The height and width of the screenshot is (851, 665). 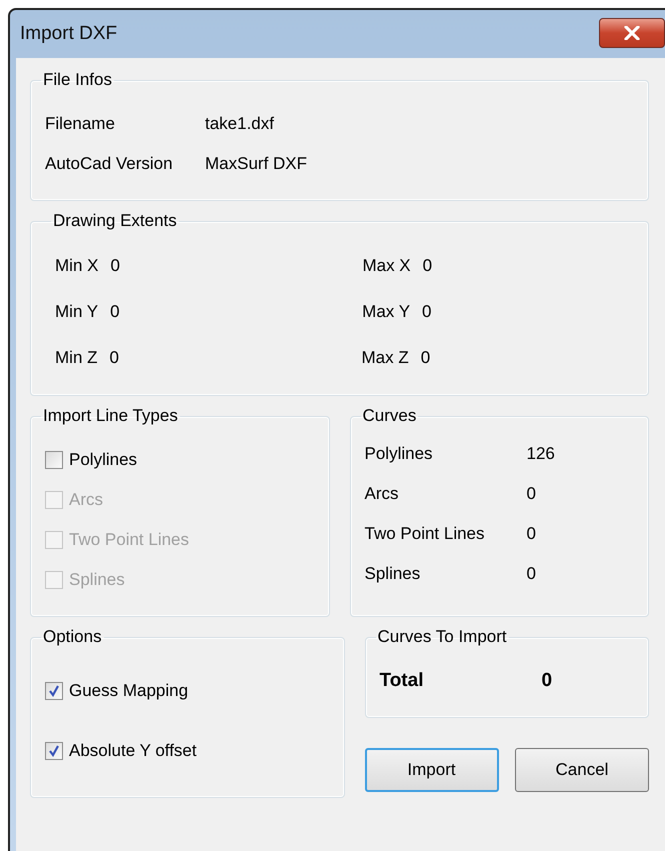 I want to click on field-value: take1.dxf, so click(x=239, y=124).